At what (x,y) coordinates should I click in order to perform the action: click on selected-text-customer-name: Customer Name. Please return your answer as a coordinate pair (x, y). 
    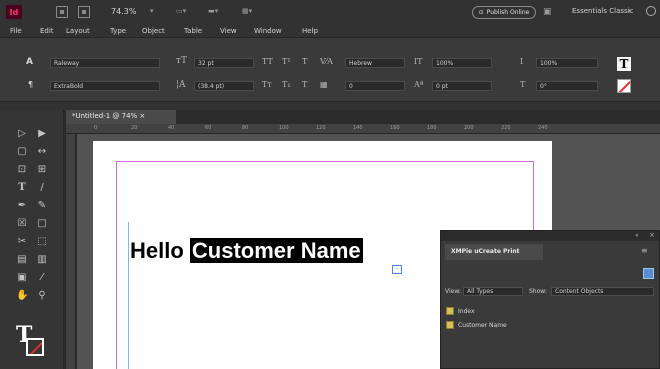
    Looking at the image, I should click on (276, 250).